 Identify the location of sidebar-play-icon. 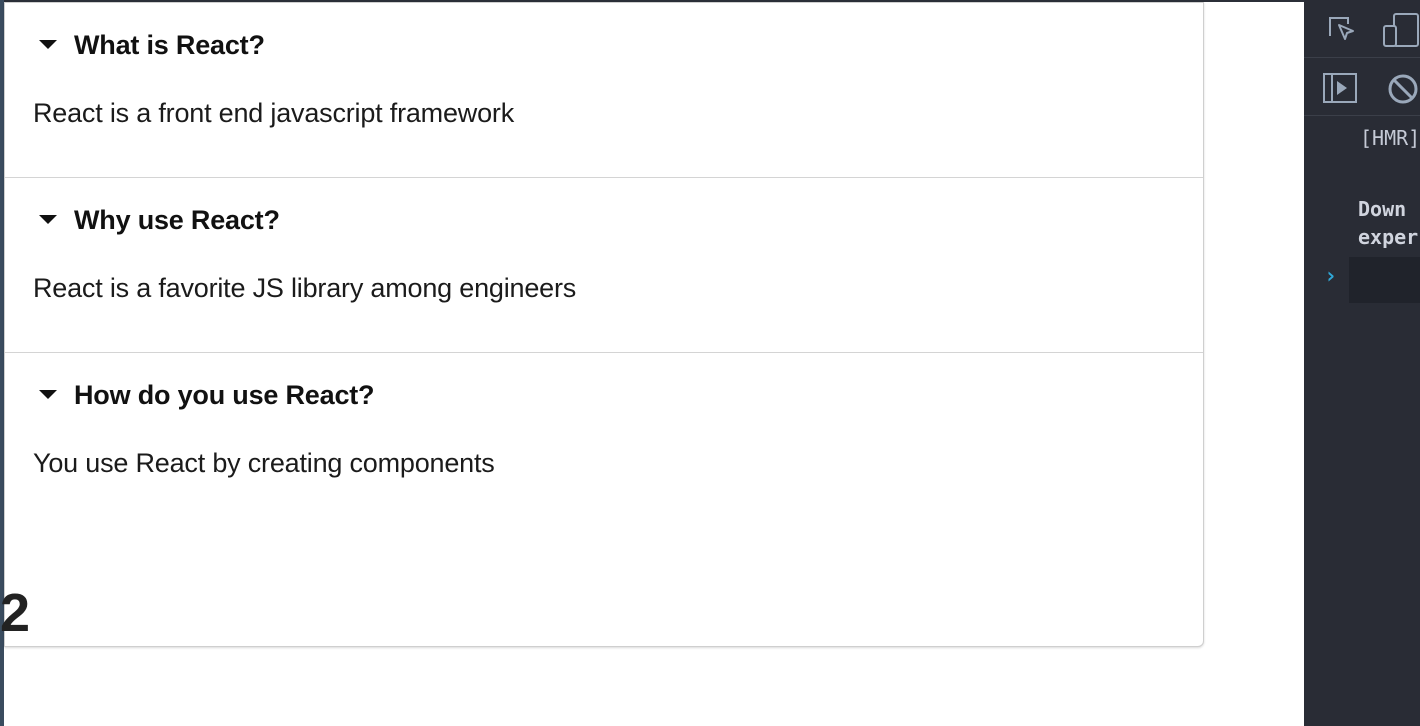
(1340, 90).